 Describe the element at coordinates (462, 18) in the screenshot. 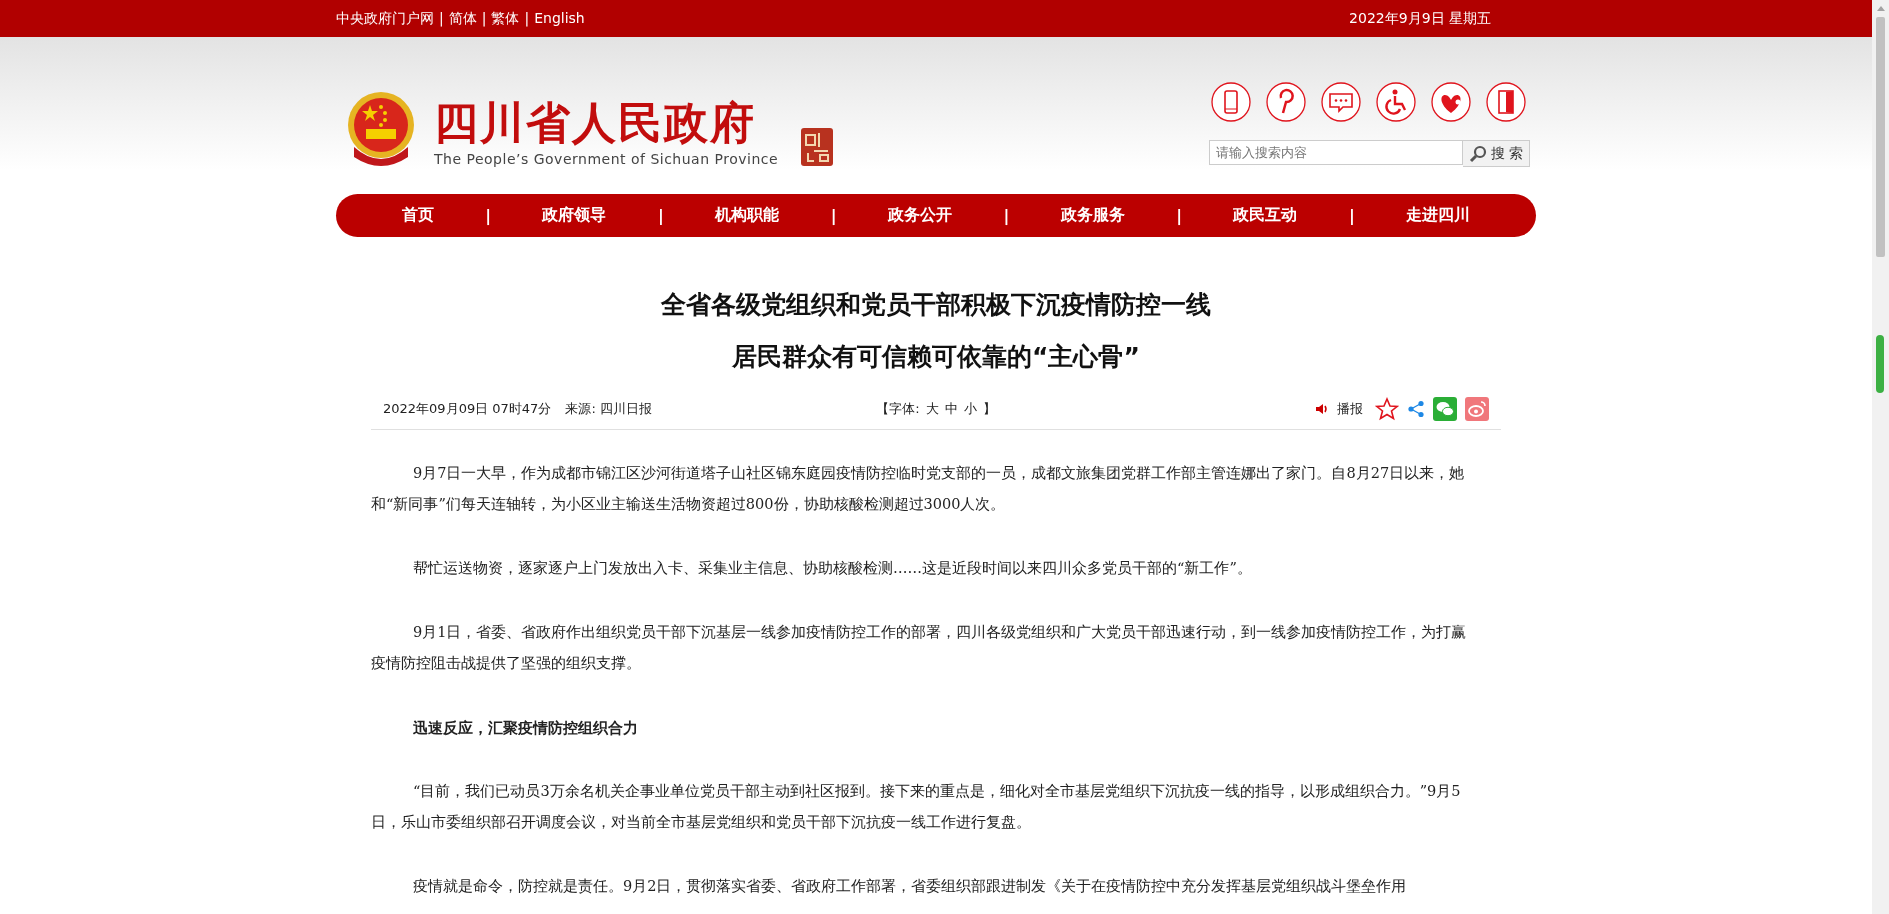

I see `top-link: 简体` at that location.